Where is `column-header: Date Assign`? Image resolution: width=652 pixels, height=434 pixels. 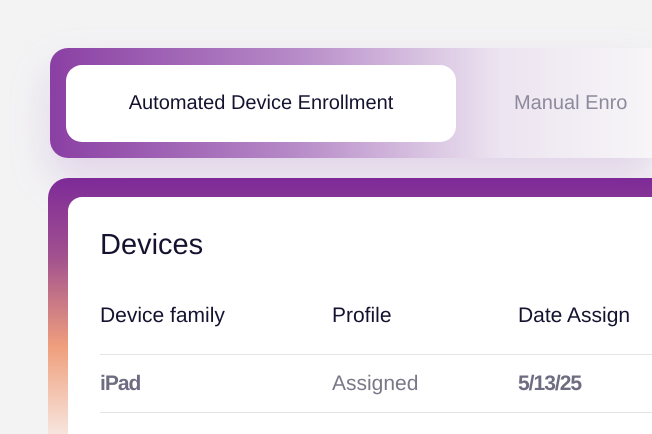 column-header: Date Assign is located at coordinates (574, 316).